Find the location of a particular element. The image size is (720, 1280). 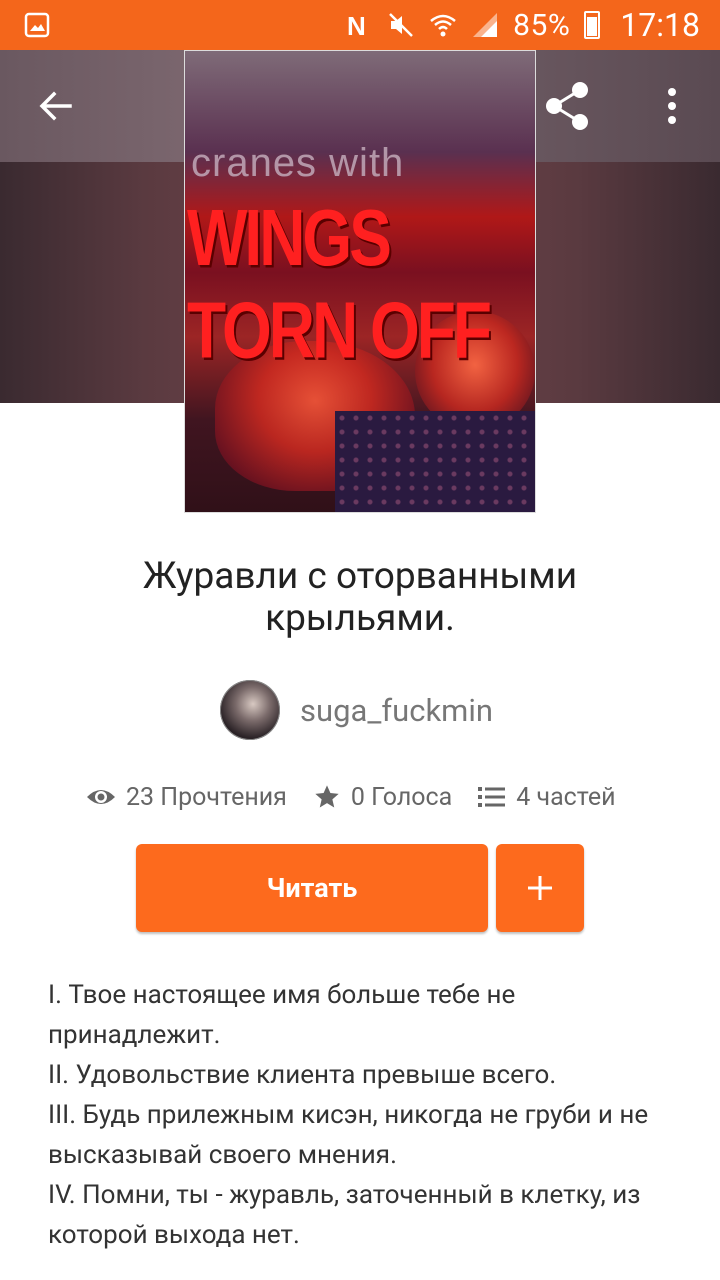

cover-pattern is located at coordinates (435, 461).